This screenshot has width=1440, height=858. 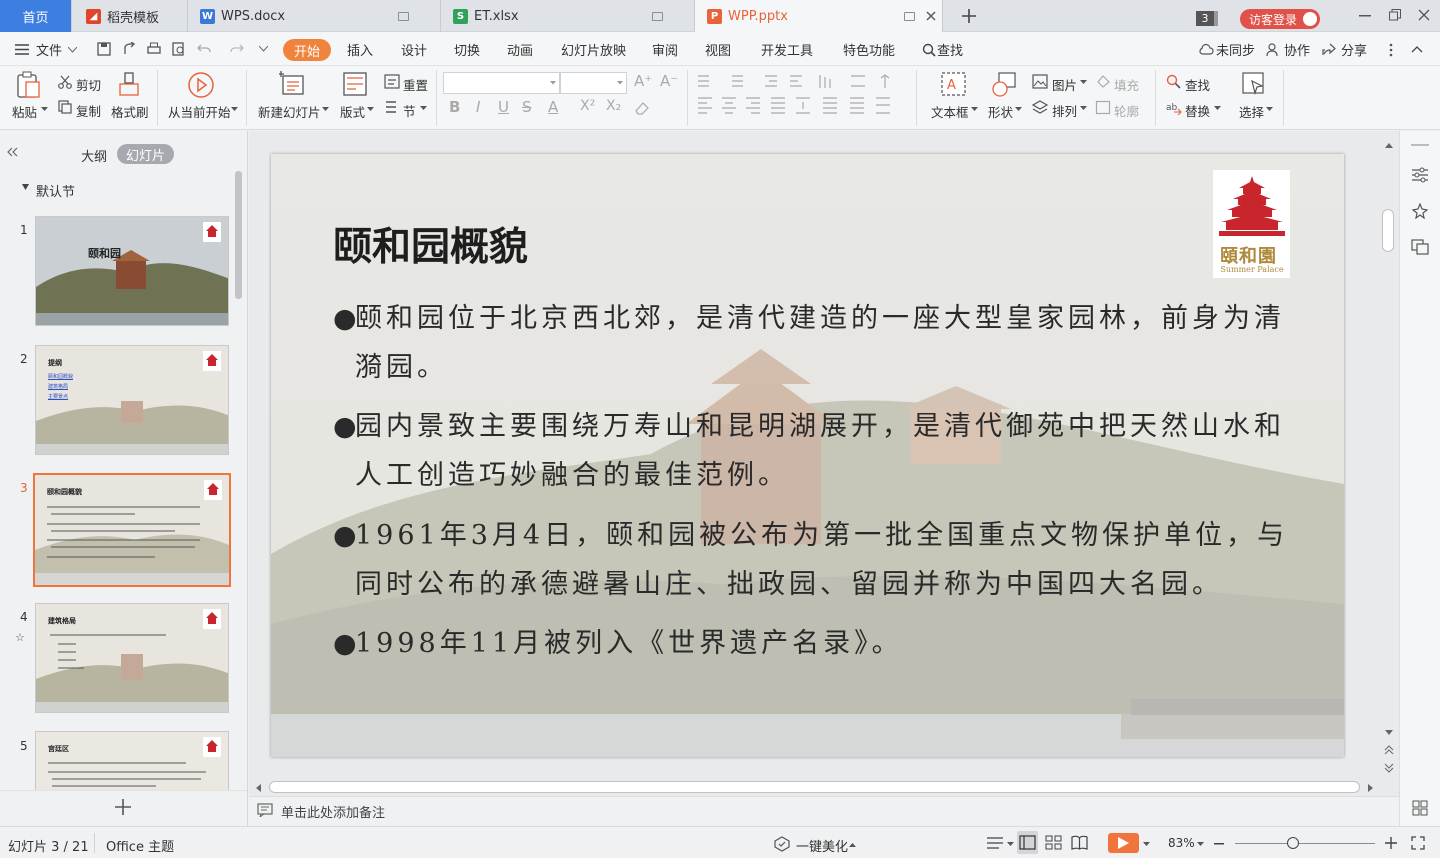 I want to click on undo-icon, so click(x=204, y=49).